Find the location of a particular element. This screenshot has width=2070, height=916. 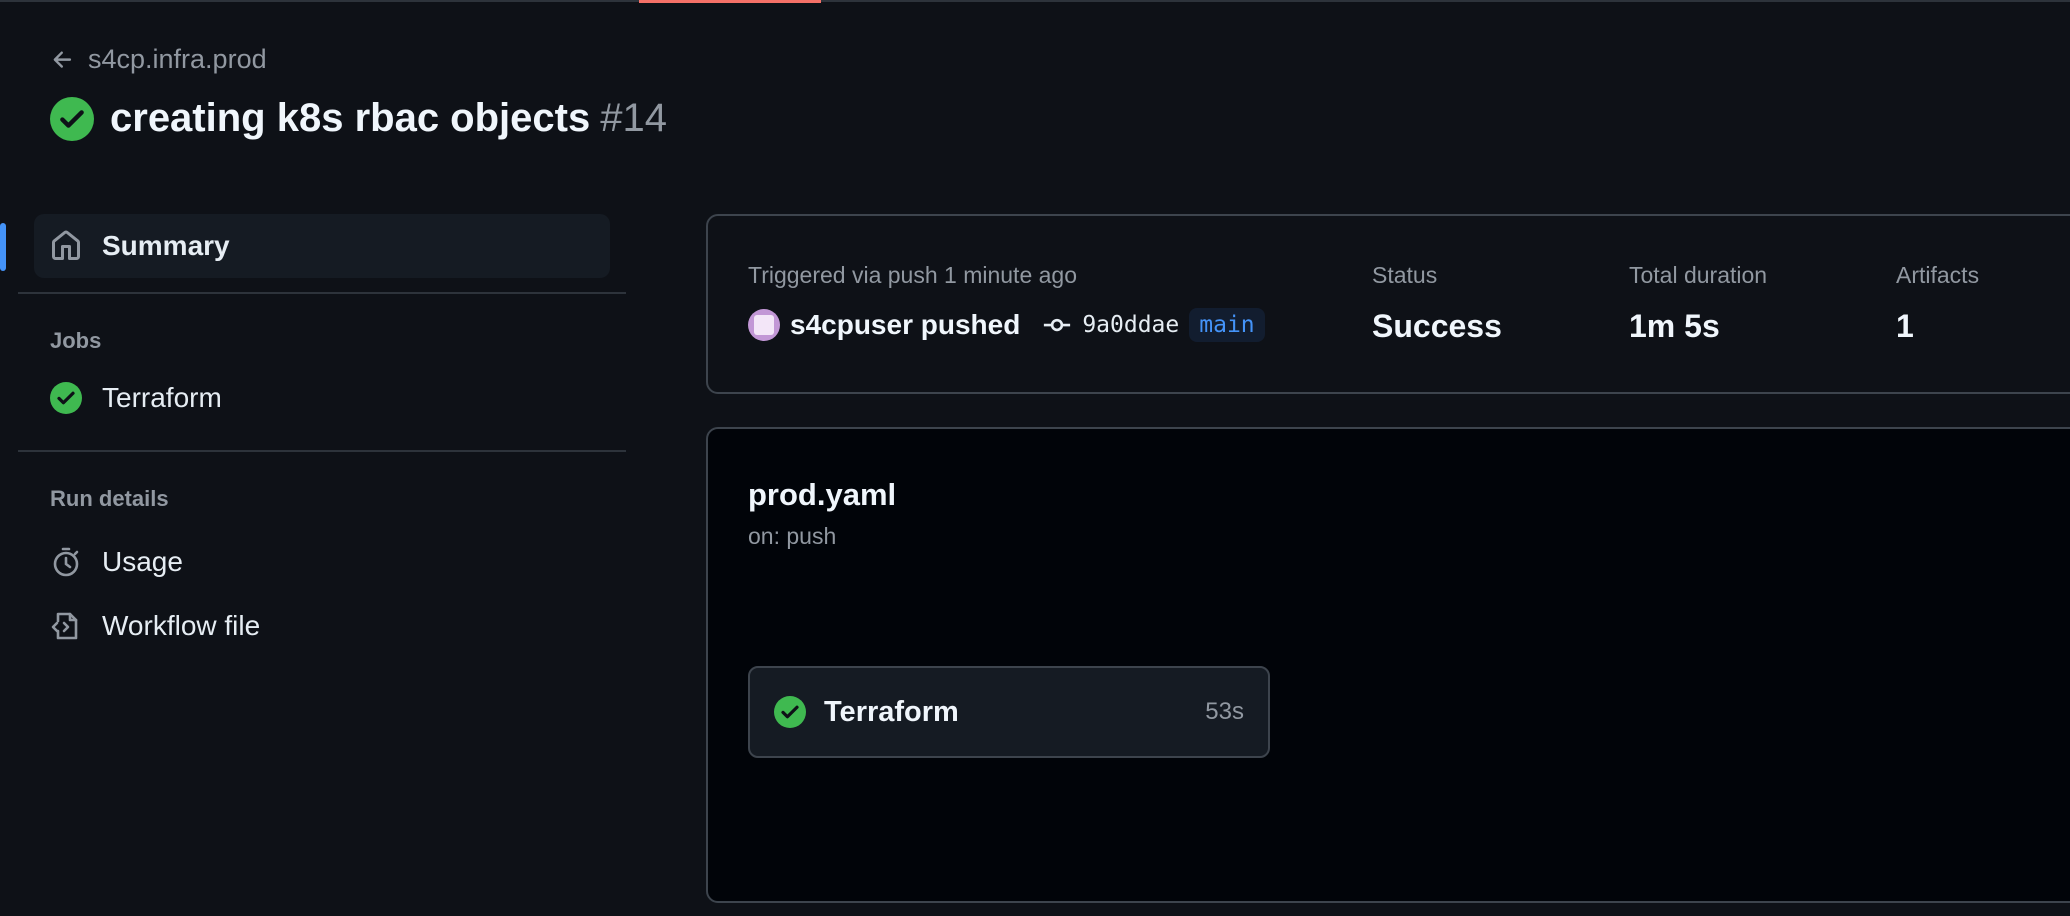

avatar is located at coordinates (764, 325).